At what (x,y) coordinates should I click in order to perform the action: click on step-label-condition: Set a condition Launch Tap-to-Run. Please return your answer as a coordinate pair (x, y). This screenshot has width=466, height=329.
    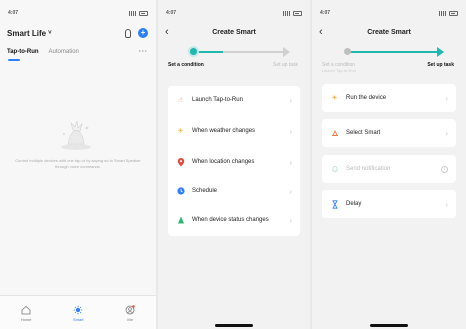
    Looking at the image, I should click on (339, 68).